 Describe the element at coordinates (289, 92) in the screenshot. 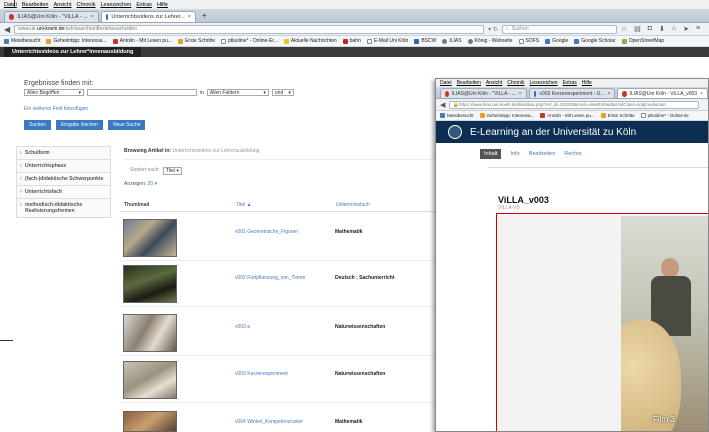

I see `chevron-down-icon: ▾` at that location.